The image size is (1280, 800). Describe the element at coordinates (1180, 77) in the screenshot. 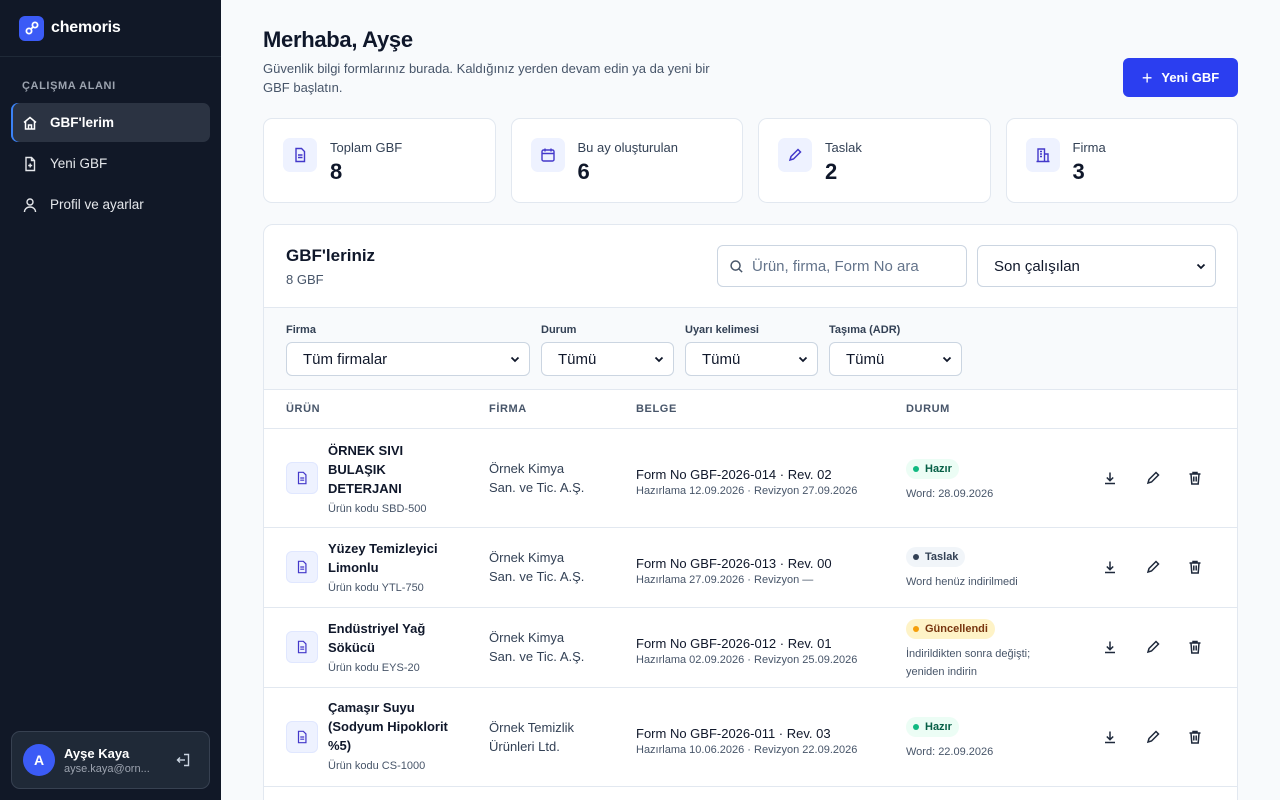

I see `new-gbf-button: + Yeni GBF` at that location.